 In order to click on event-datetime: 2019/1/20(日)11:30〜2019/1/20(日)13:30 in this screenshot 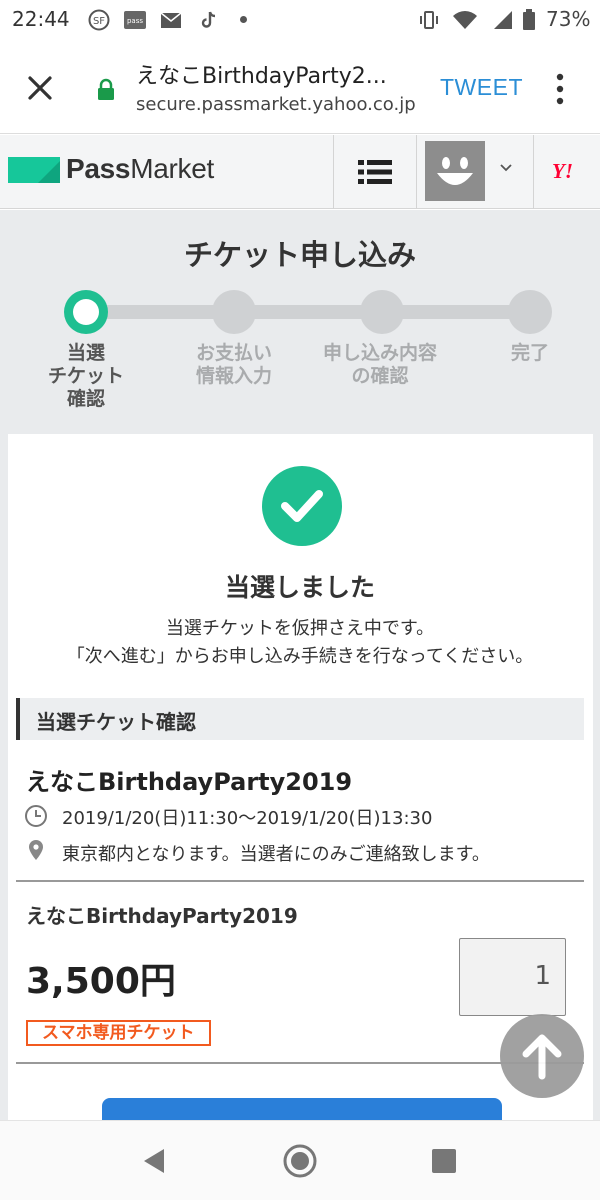, I will do `click(247, 818)`.